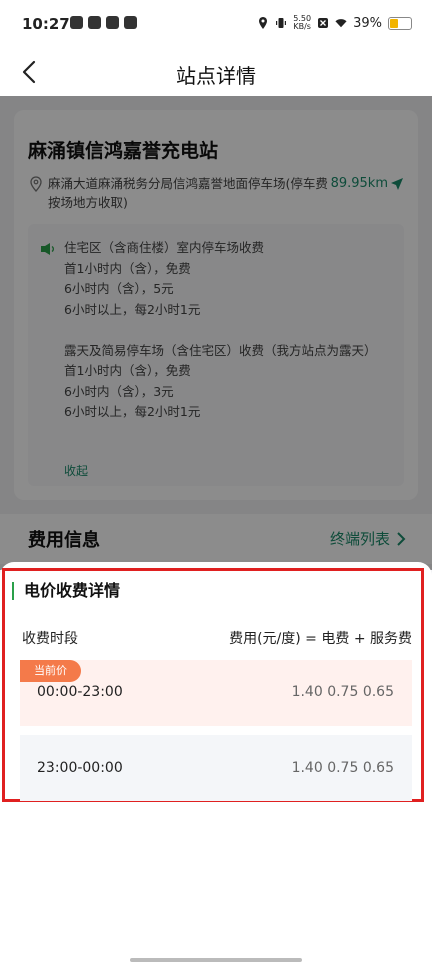  Describe the element at coordinates (80, 768) in the screenshot. I see `price-period: 23:00-00:00` at that location.